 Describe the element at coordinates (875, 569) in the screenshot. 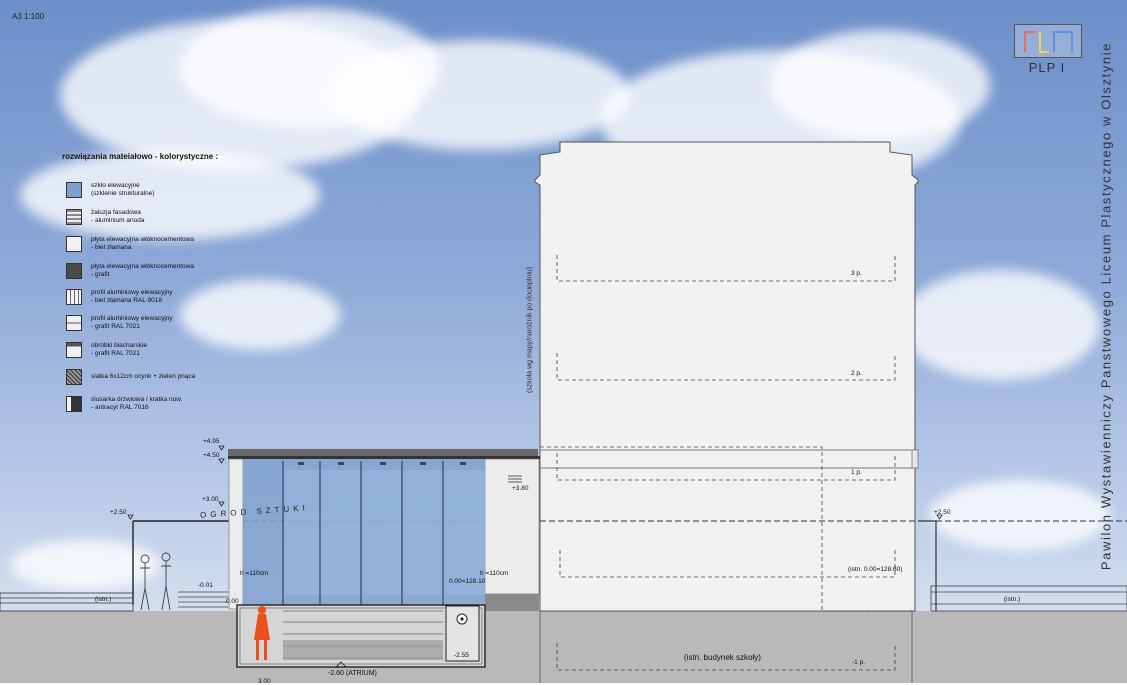

I see `level-label: (istn. 0.00=128.60)` at that location.